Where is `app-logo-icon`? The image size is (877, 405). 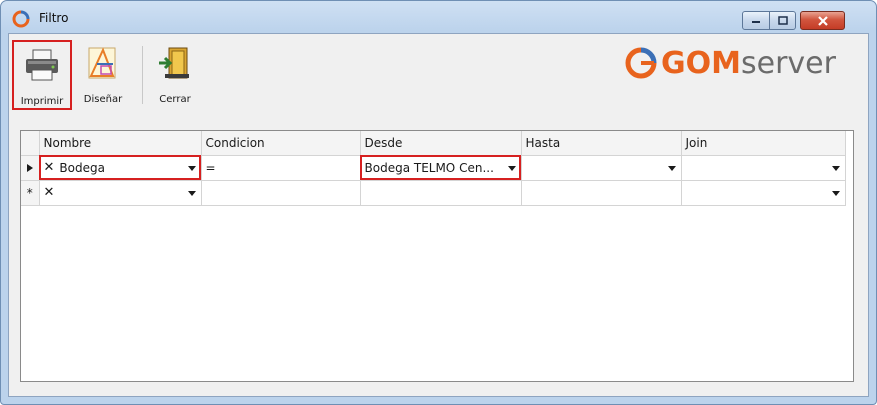
app-logo-icon is located at coordinates (21, 19).